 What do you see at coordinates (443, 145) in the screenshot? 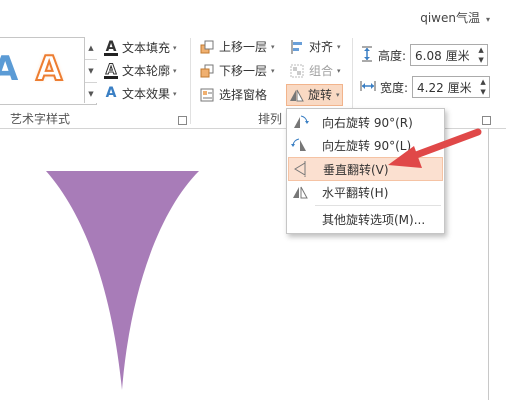
I see `red-arrow-shaft` at bounding box center [443, 145].